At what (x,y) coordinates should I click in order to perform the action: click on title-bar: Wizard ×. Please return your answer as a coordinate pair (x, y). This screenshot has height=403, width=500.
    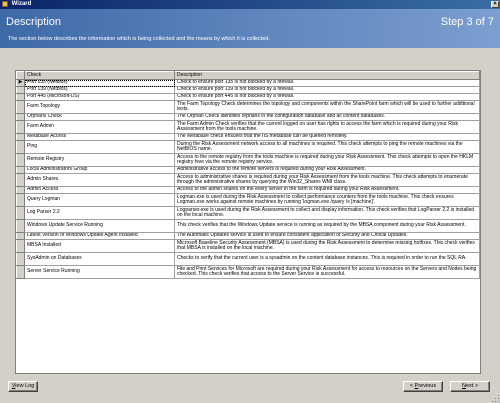
    Looking at the image, I should click on (250, 4).